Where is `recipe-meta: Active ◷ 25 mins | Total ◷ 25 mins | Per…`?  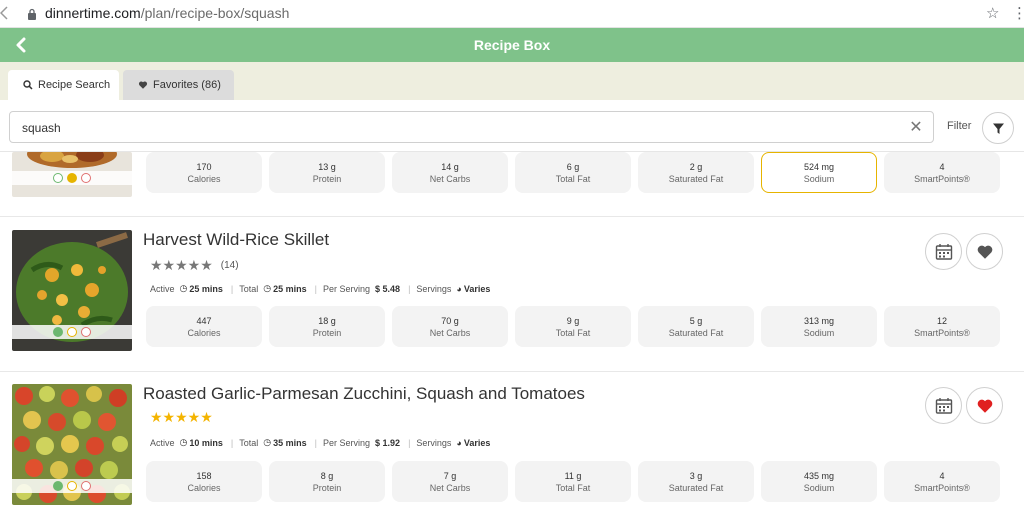 recipe-meta: Active ◷ 25 mins | Total ◷ 25 mins | Per… is located at coordinates (324, 288).